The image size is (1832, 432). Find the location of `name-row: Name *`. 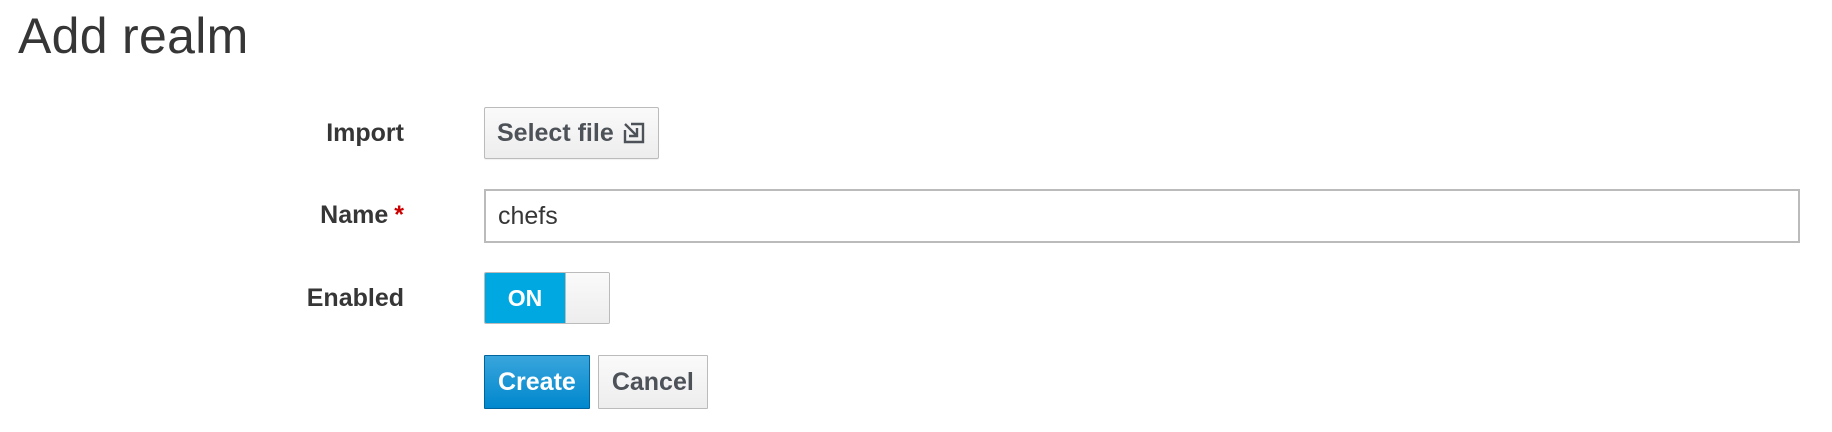

name-row: Name * is located at coordinates (916, 216).